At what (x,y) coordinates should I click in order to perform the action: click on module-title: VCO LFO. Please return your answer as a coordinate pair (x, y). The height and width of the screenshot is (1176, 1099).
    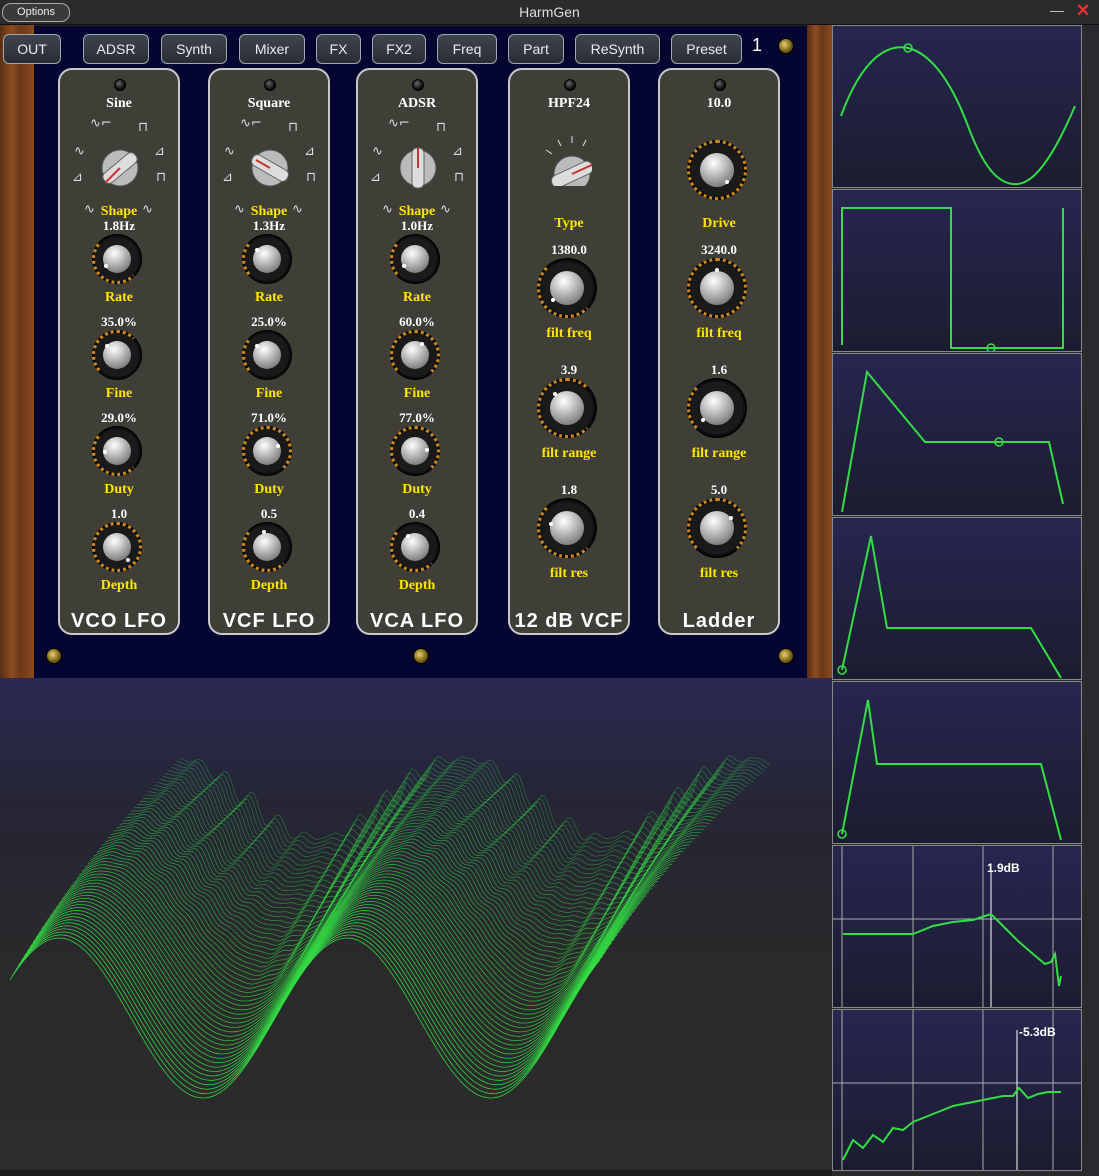
    Looking at the image, I should click on (119, 621).